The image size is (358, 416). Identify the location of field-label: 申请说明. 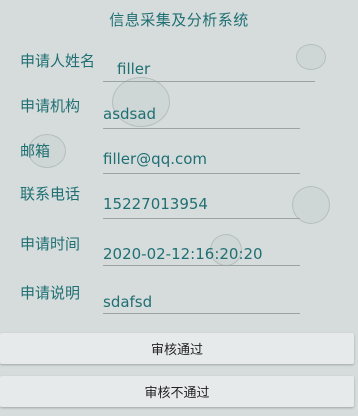
(50, 293).